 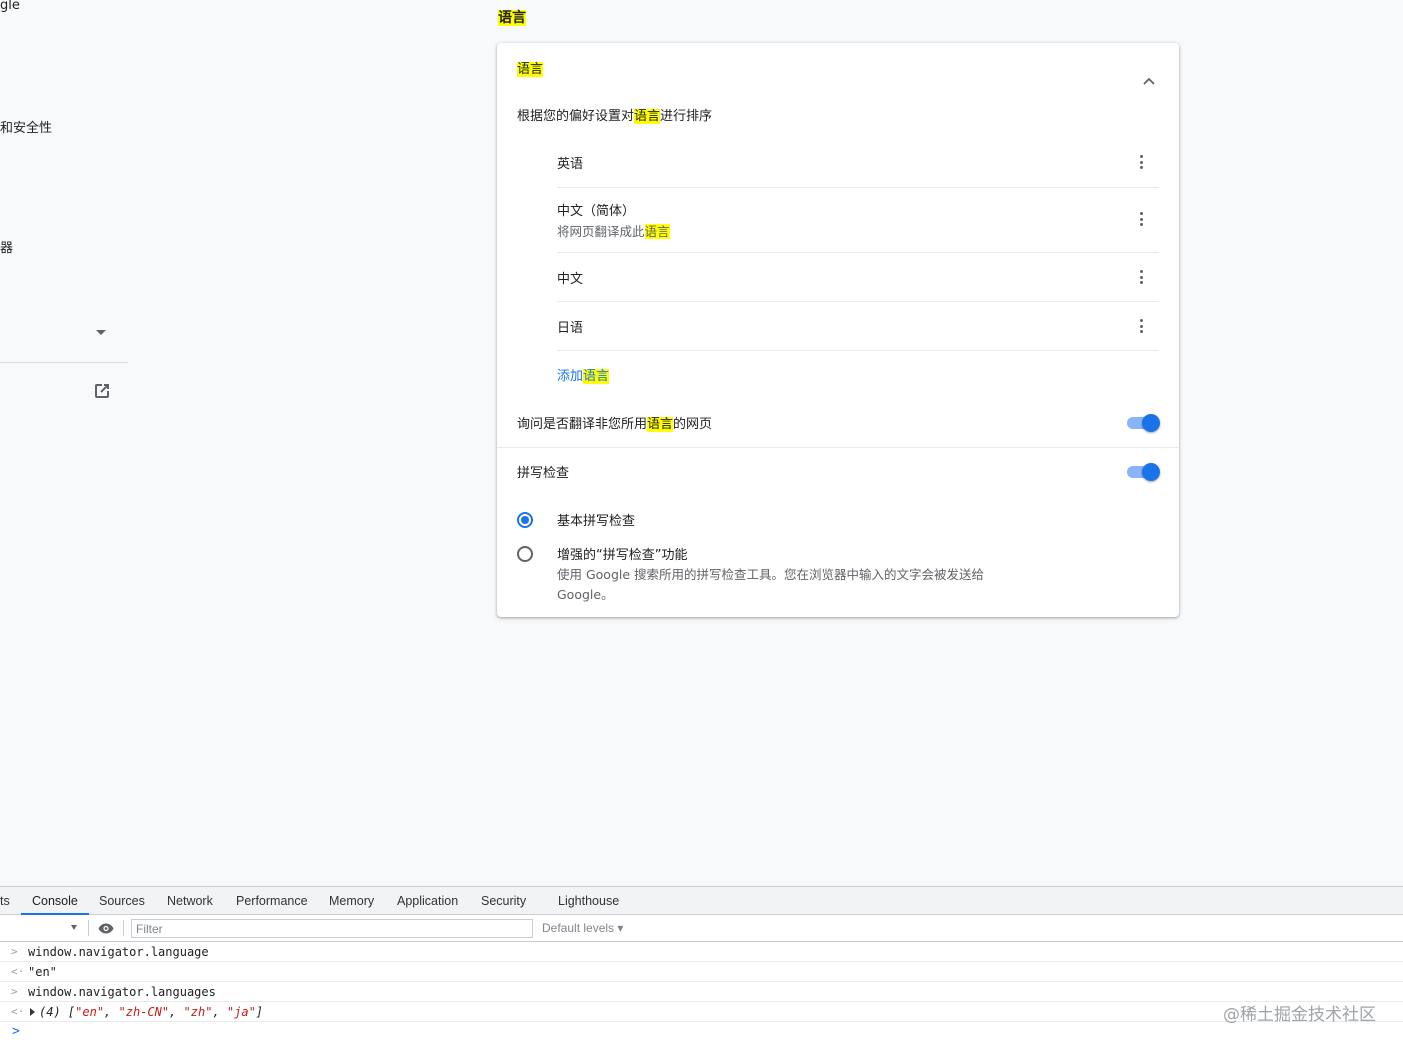 I want to click on sidebar-advanced-caret-icon, so click(x=101, y=332).